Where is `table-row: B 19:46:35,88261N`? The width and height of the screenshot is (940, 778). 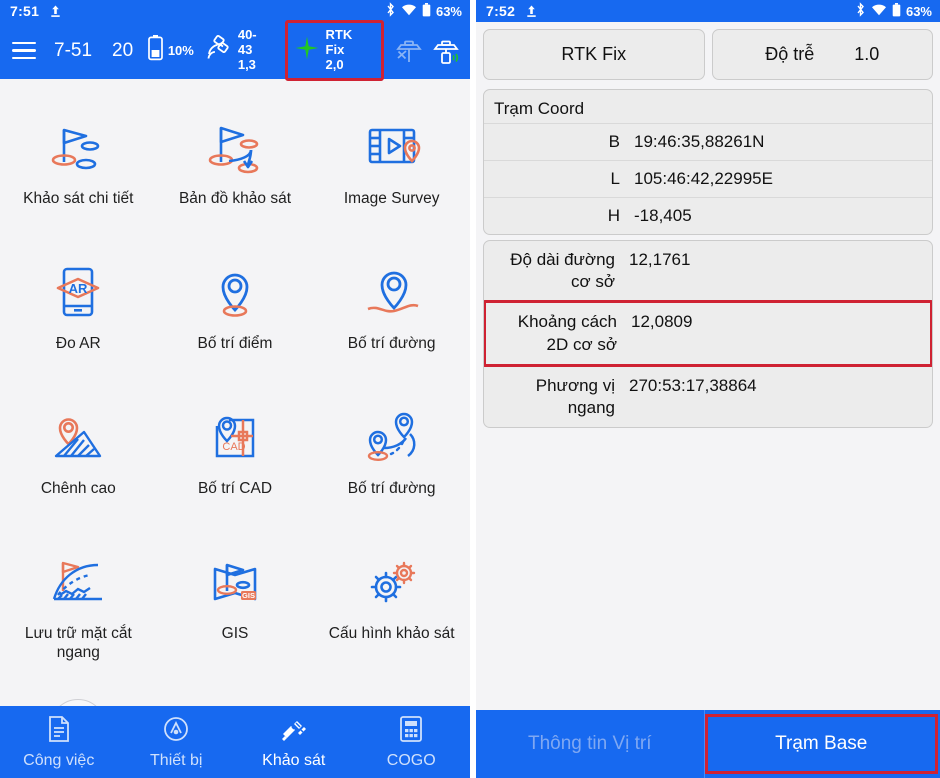
table-row: B 19:46:35,88261N is located at coordinates (708, 141).